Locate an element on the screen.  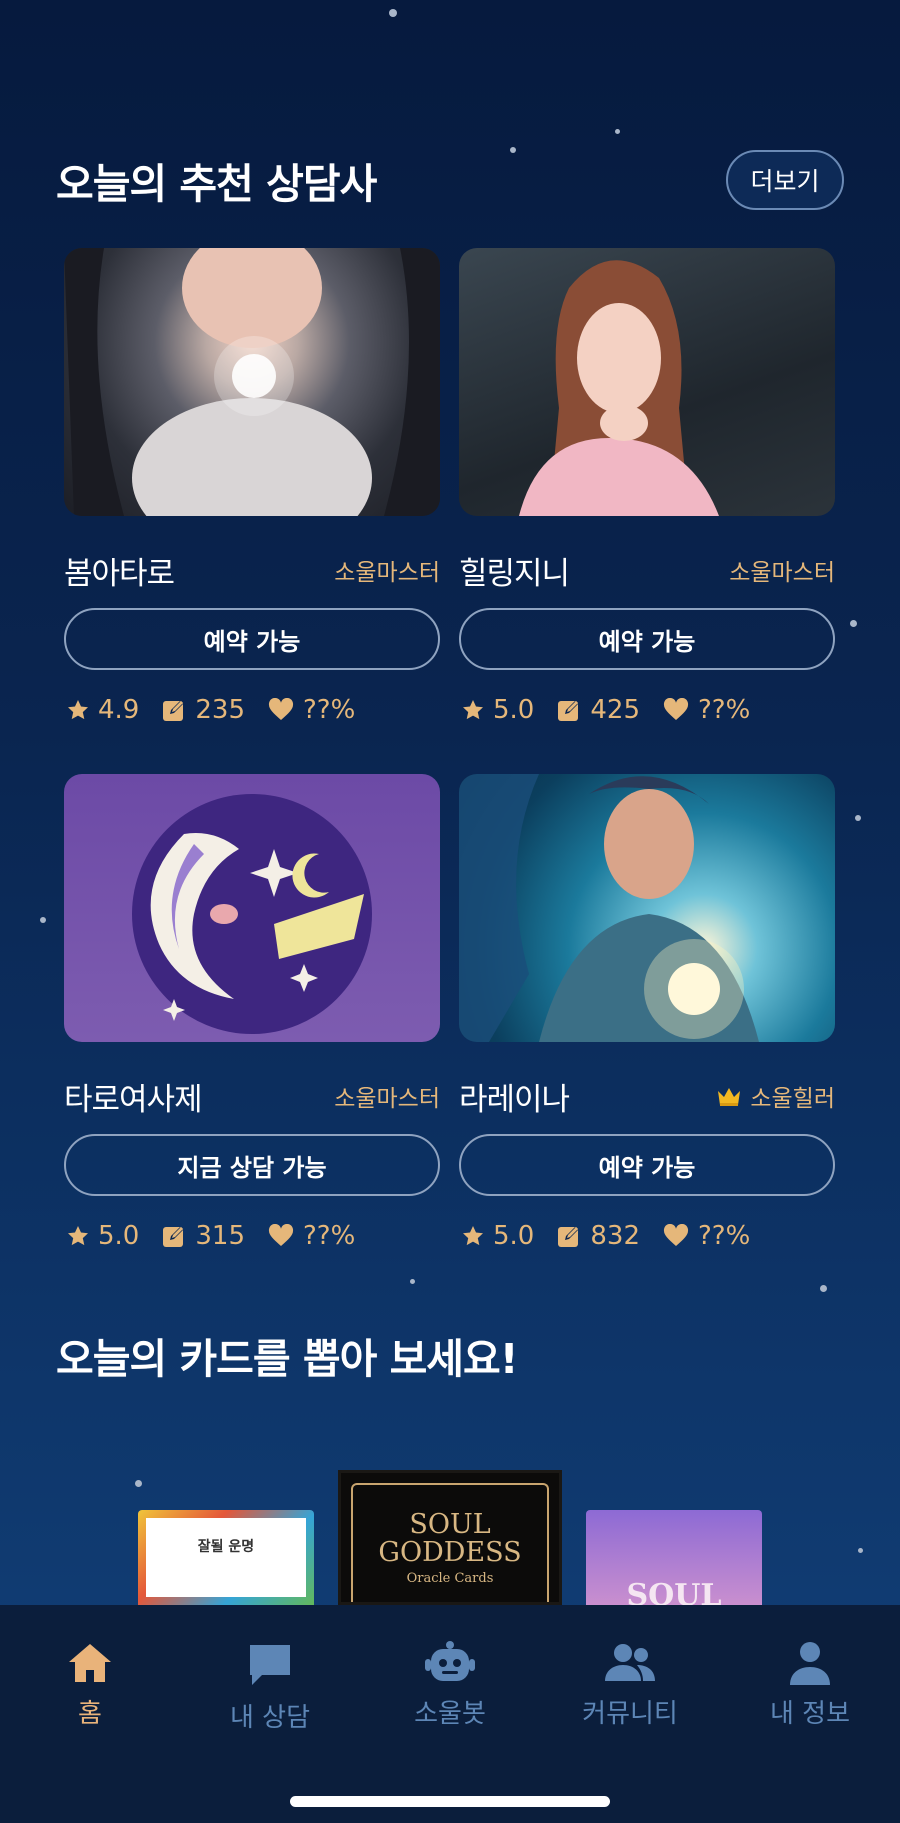
bottom-nav: 홈 내 상담 소울봇 커뮤니티 내 정보 is located at coordinates (450, 1714).